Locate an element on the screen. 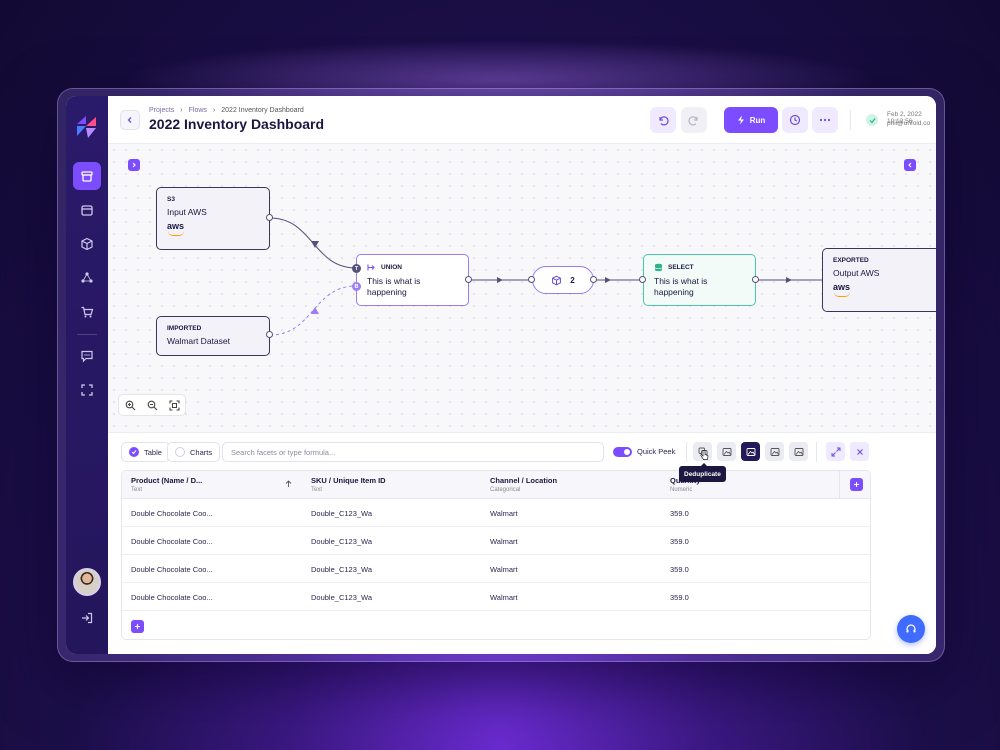 The width and height of the screenshot is (1000, 750). sidebar-item-network is located at coordinates (87, 278).